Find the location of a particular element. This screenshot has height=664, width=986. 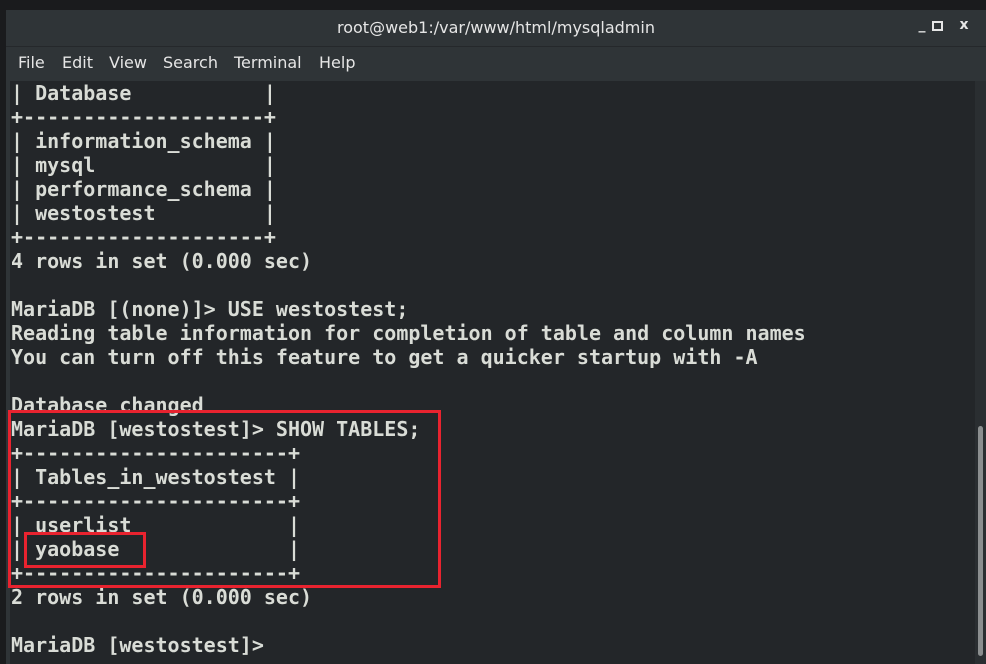

title-bar: root@web1:/var/www/html/mysqladmin _ x is located at coordinates (496, 28).